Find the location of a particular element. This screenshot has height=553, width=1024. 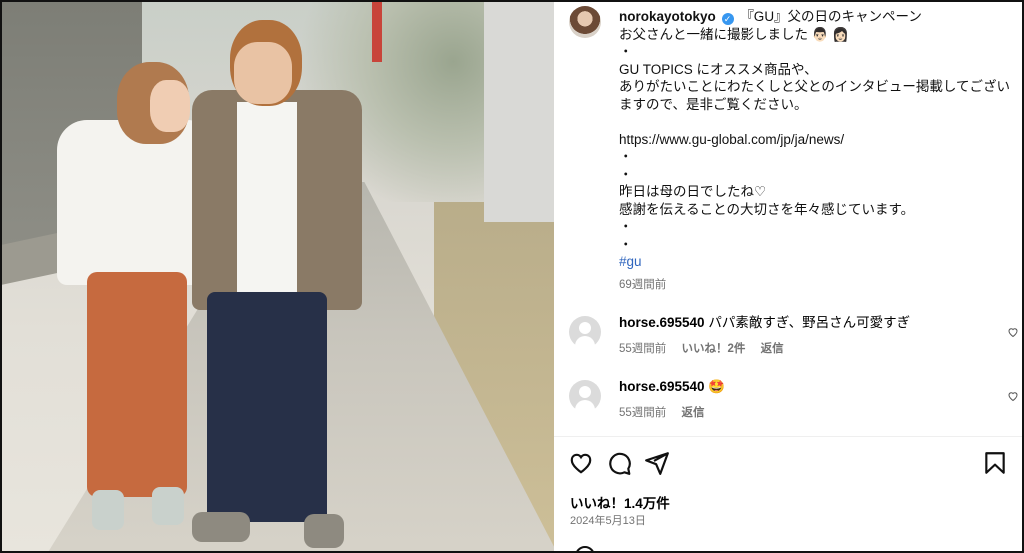

hashtag-link: #gu is located at coordinates (816, 262).